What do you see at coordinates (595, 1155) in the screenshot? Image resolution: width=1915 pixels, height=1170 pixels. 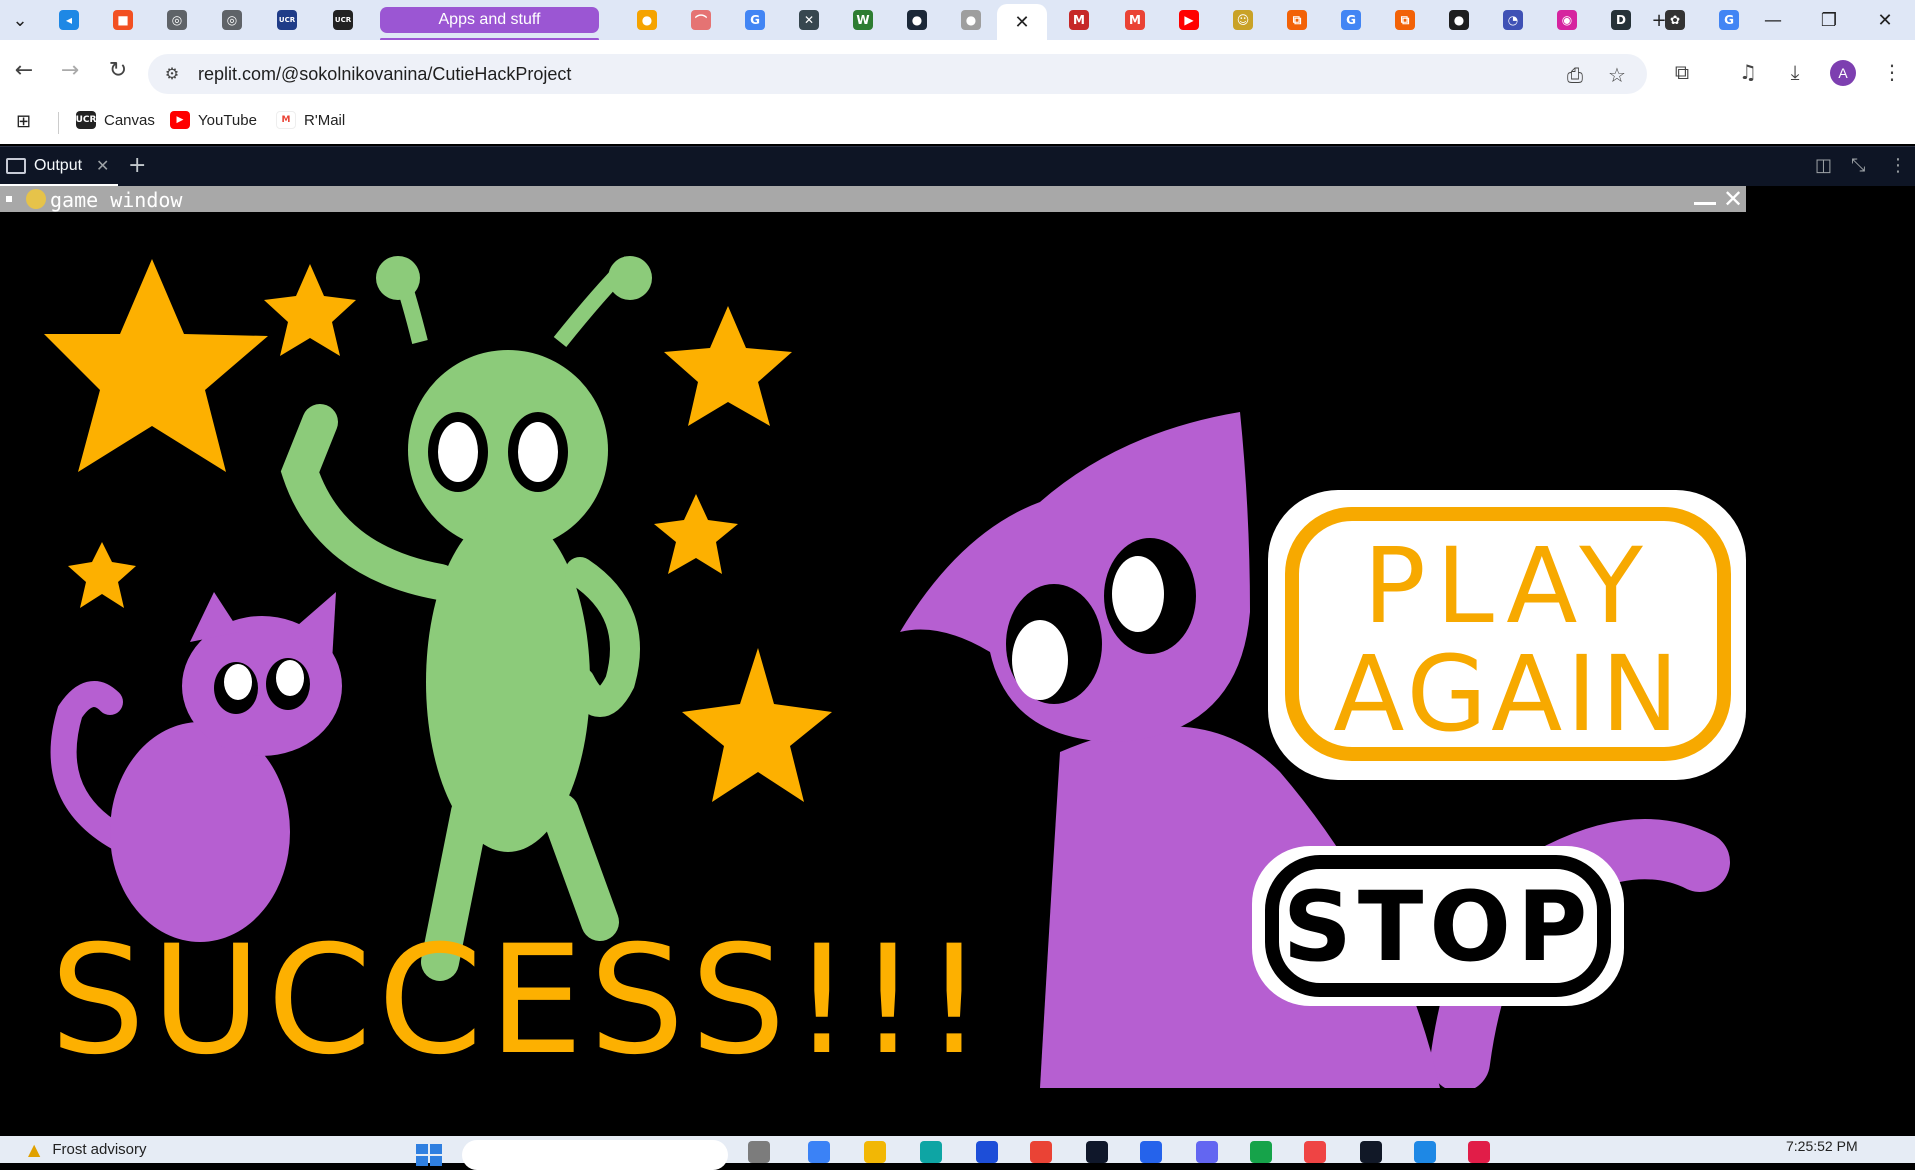 I see `taskbar-search-box` at bounding box center [595, 1155].